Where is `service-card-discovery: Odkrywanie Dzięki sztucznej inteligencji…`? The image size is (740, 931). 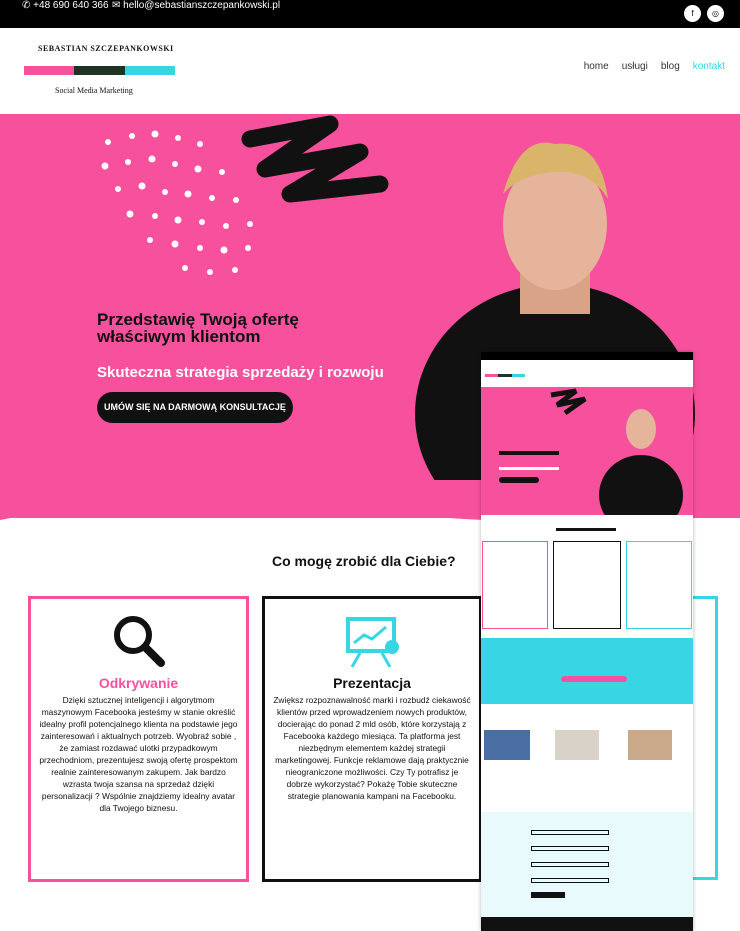 service-card-discovery: Odkrywanie Dzięki sztucznej inteligencji… is located at coordinates (138, 739).